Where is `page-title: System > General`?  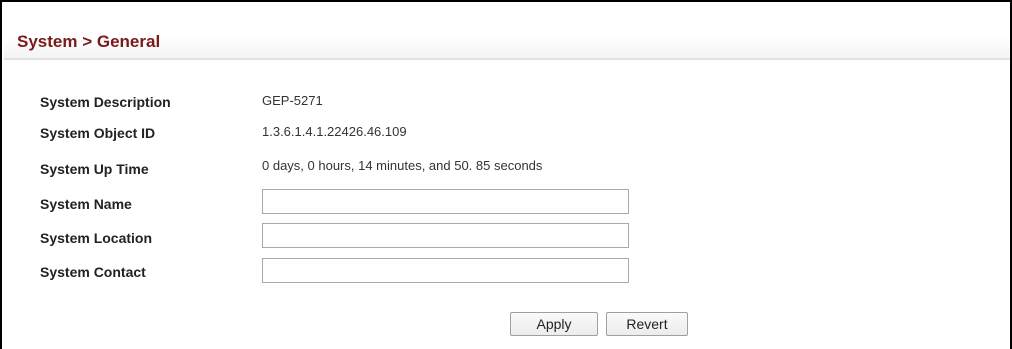 page-title: System > General is located at coordinates (89, 41).